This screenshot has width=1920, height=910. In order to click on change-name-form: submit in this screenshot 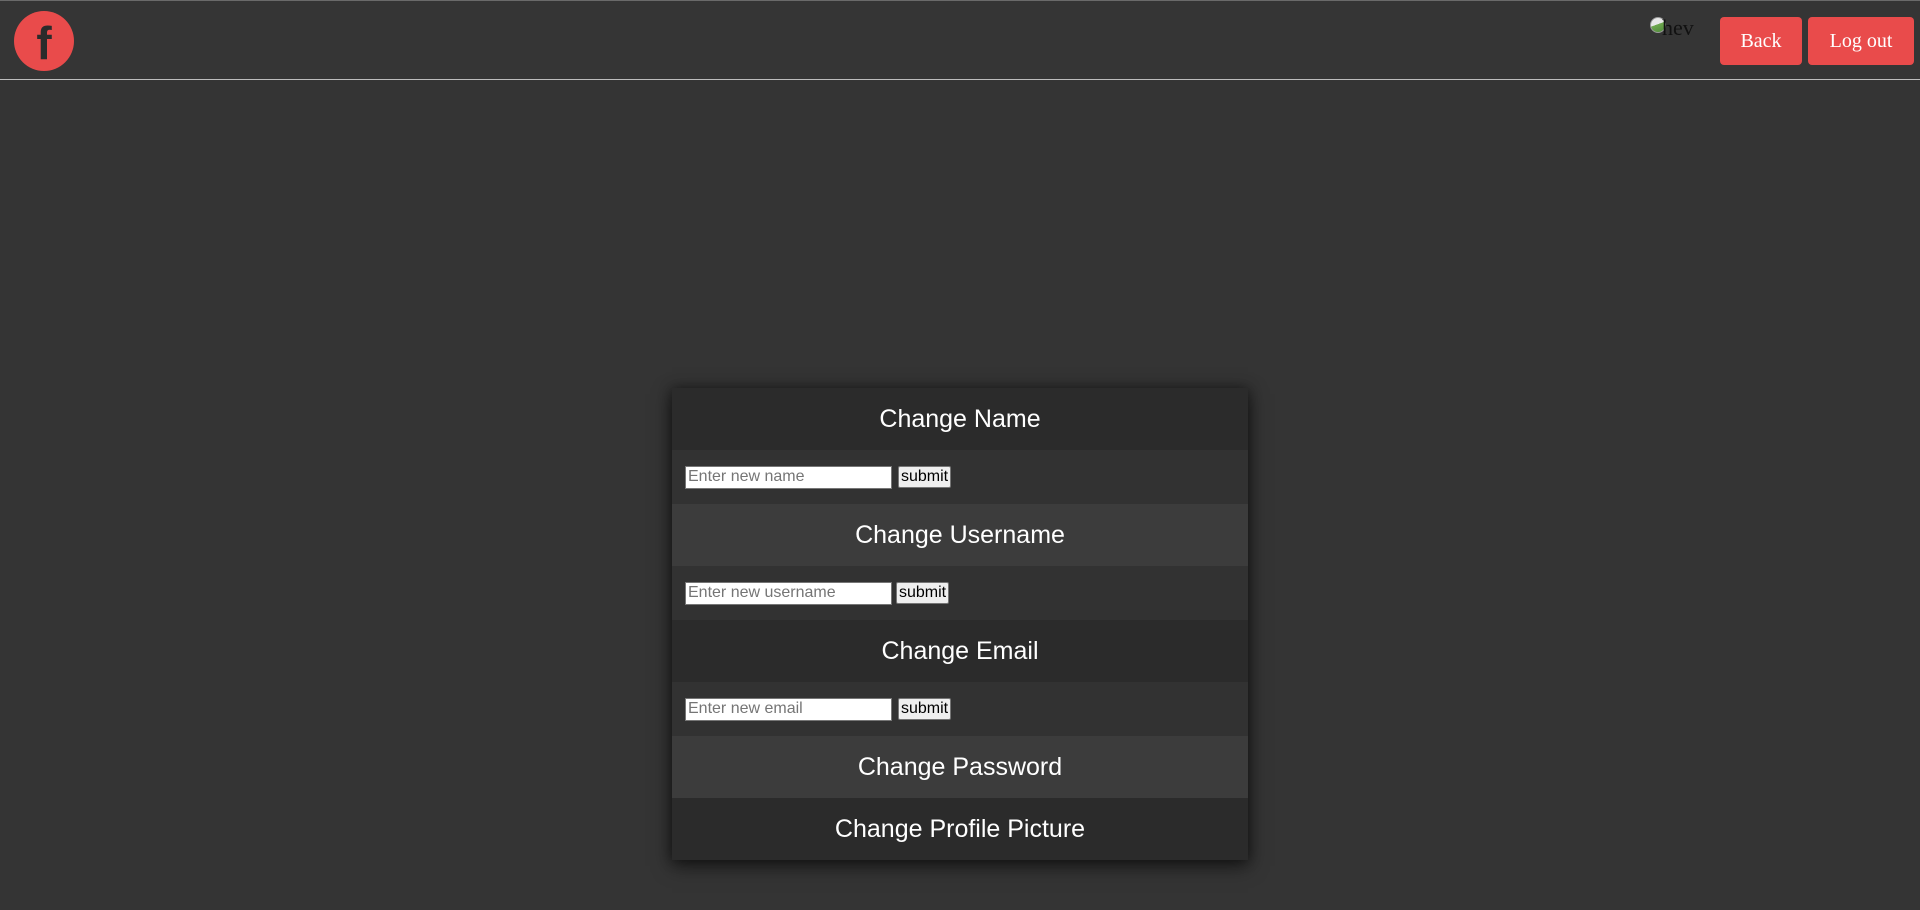, I will do `click(960, 477)`.